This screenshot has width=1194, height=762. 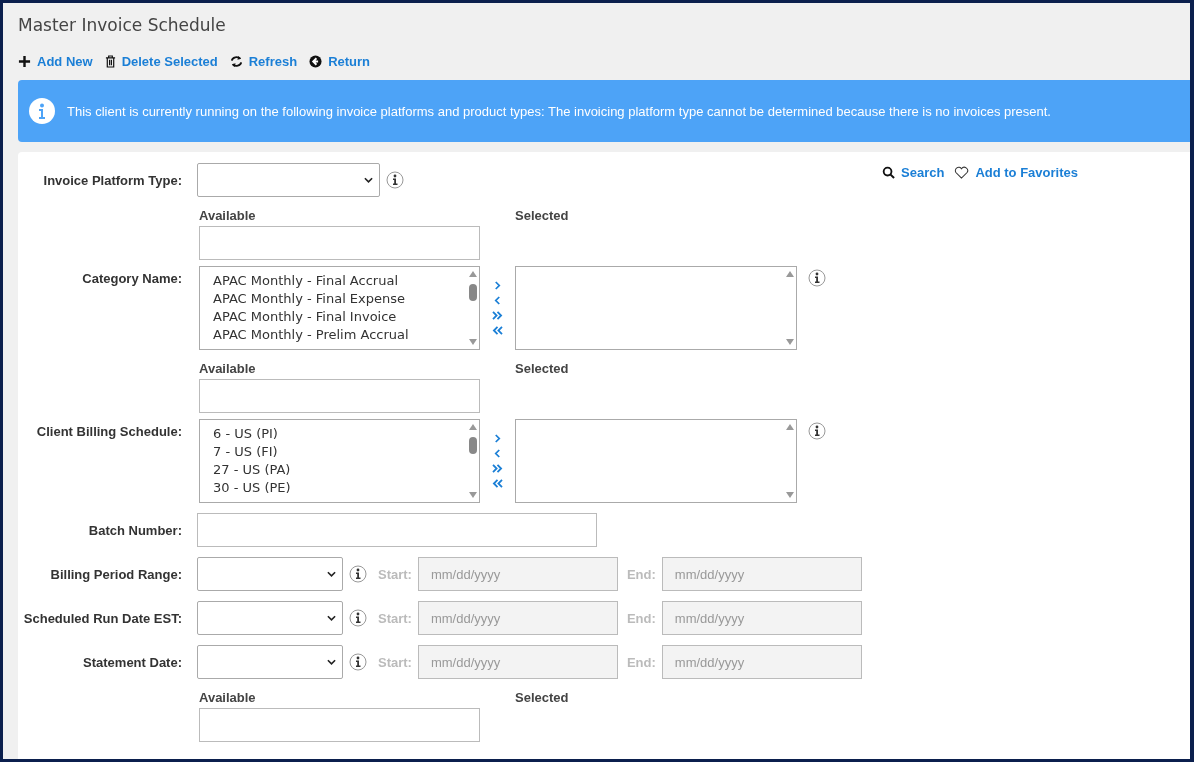 I want to click on action-link: Add to Favorites, so click(x=1016, y=172).